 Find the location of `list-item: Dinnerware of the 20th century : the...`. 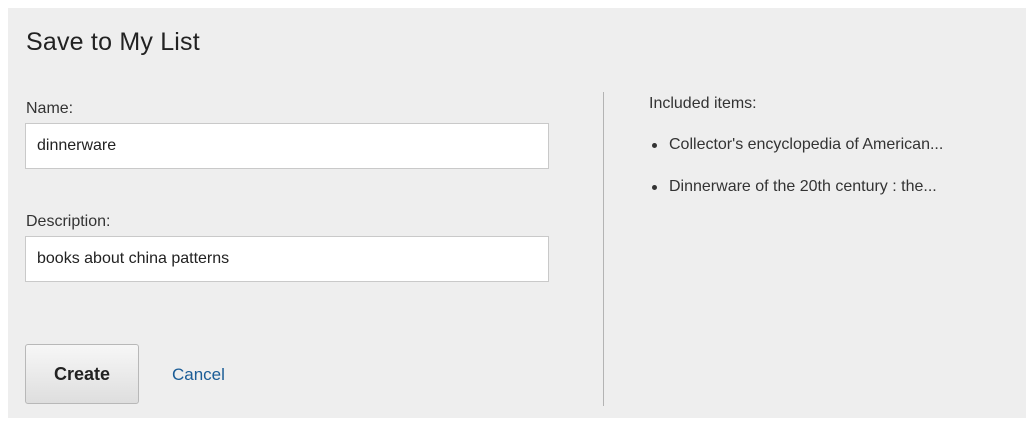

list-item: Dinnerware of the 20th century : the... is located at coordinates (837, 199).